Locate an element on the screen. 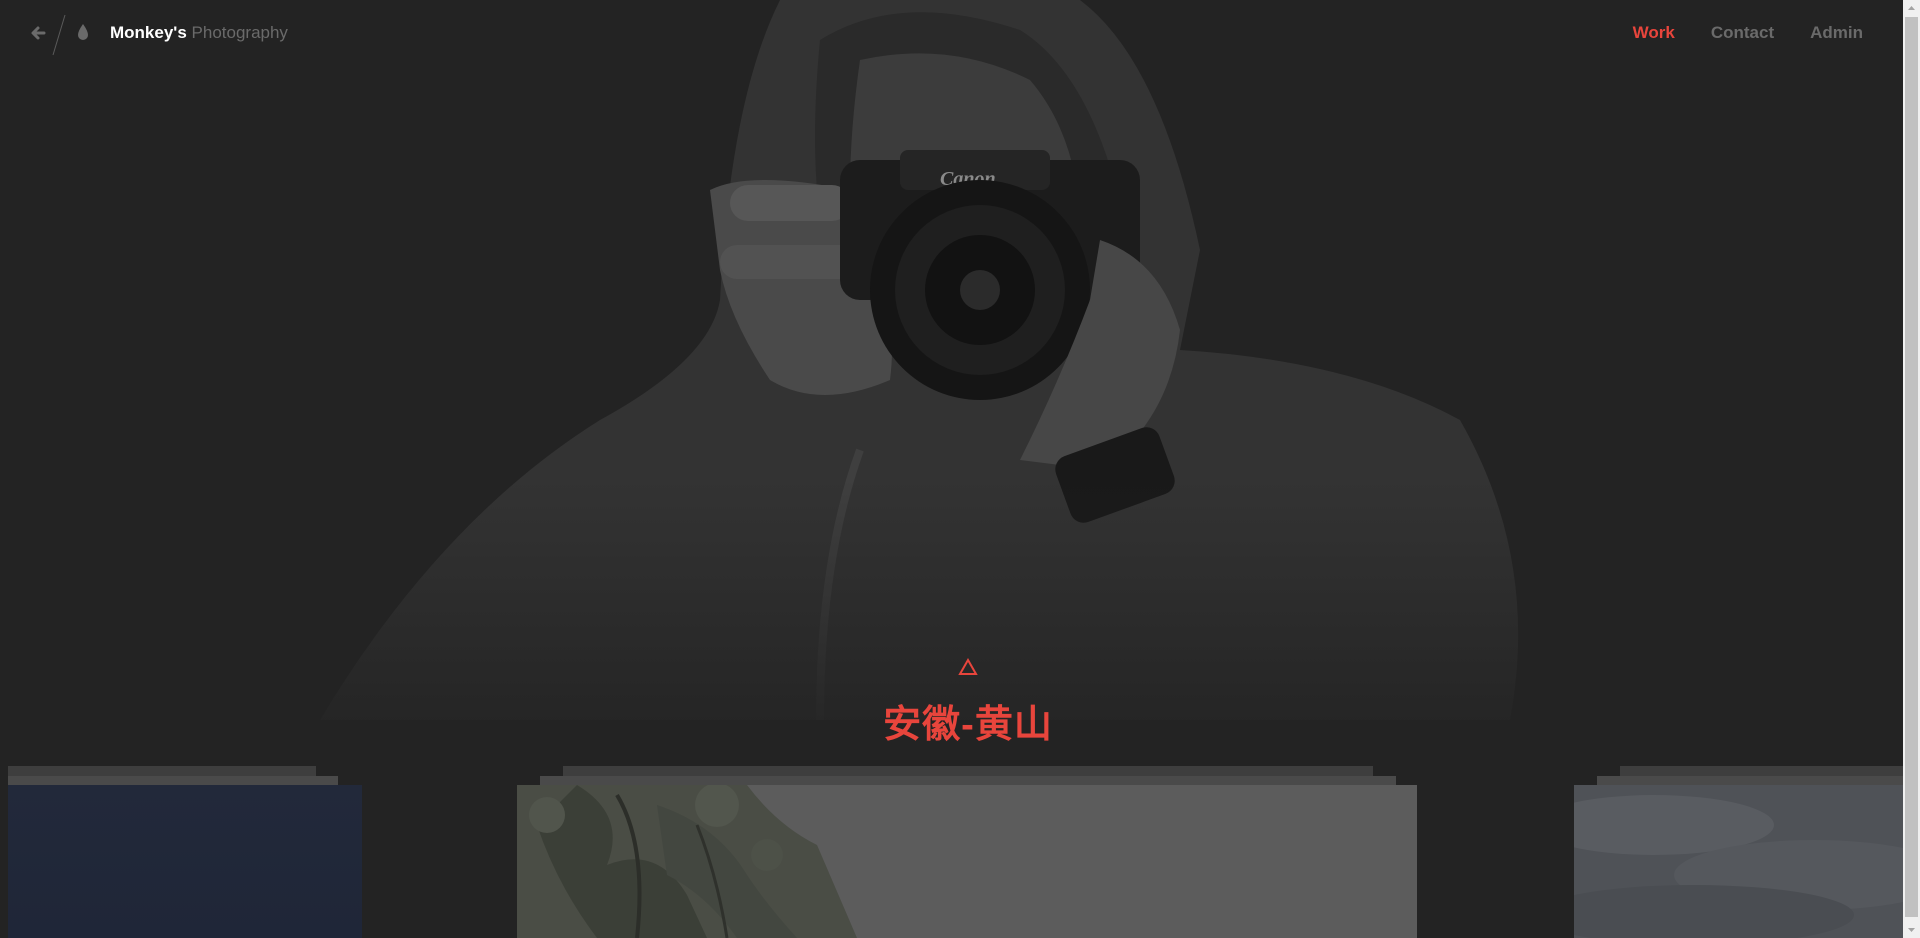  brand-subtitle: Photography is located at coordinates (239, 32).